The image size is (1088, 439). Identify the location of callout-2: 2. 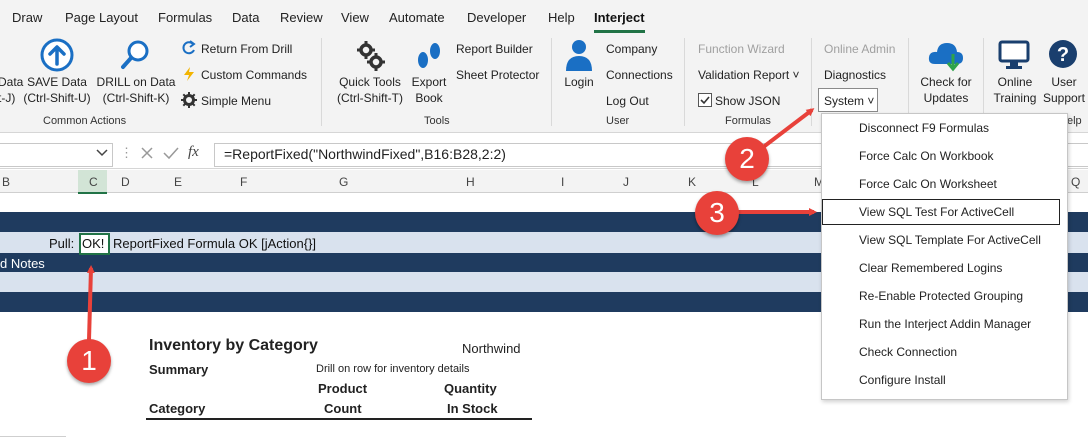
(747, 159).